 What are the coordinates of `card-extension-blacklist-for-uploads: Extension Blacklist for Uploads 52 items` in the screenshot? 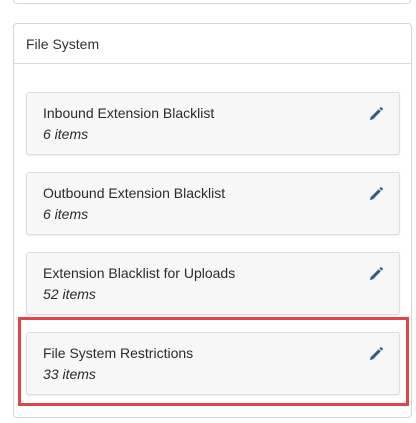 It's located at (213, 283).